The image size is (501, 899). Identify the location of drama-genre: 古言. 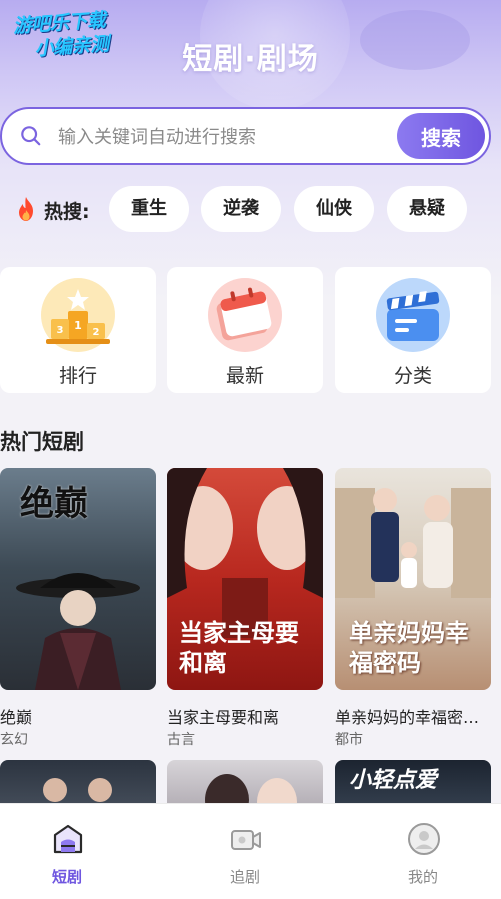
(181, 740).